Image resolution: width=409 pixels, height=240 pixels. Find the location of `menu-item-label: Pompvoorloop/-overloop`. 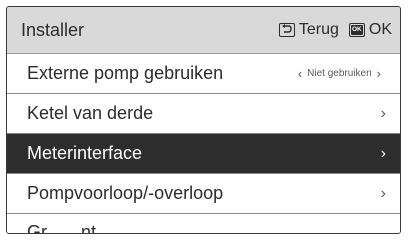

menu-item-label: Pompvoorloop/-overloop is located at coordinates (125, 193).